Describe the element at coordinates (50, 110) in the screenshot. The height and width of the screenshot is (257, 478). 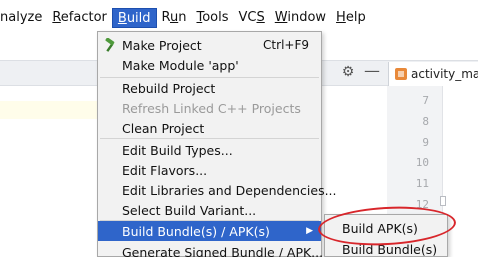
I see `current-line-highlight` at that location.